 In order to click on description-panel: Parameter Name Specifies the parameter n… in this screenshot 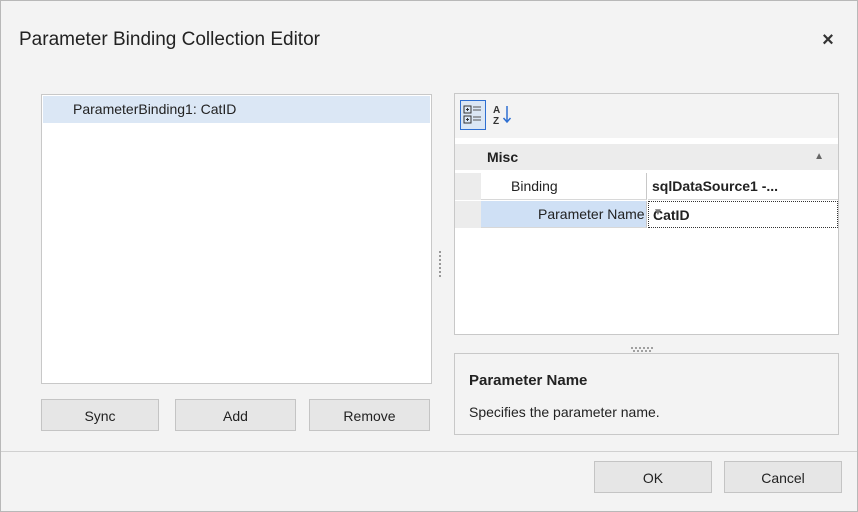, I will do `click(646, 394)`.